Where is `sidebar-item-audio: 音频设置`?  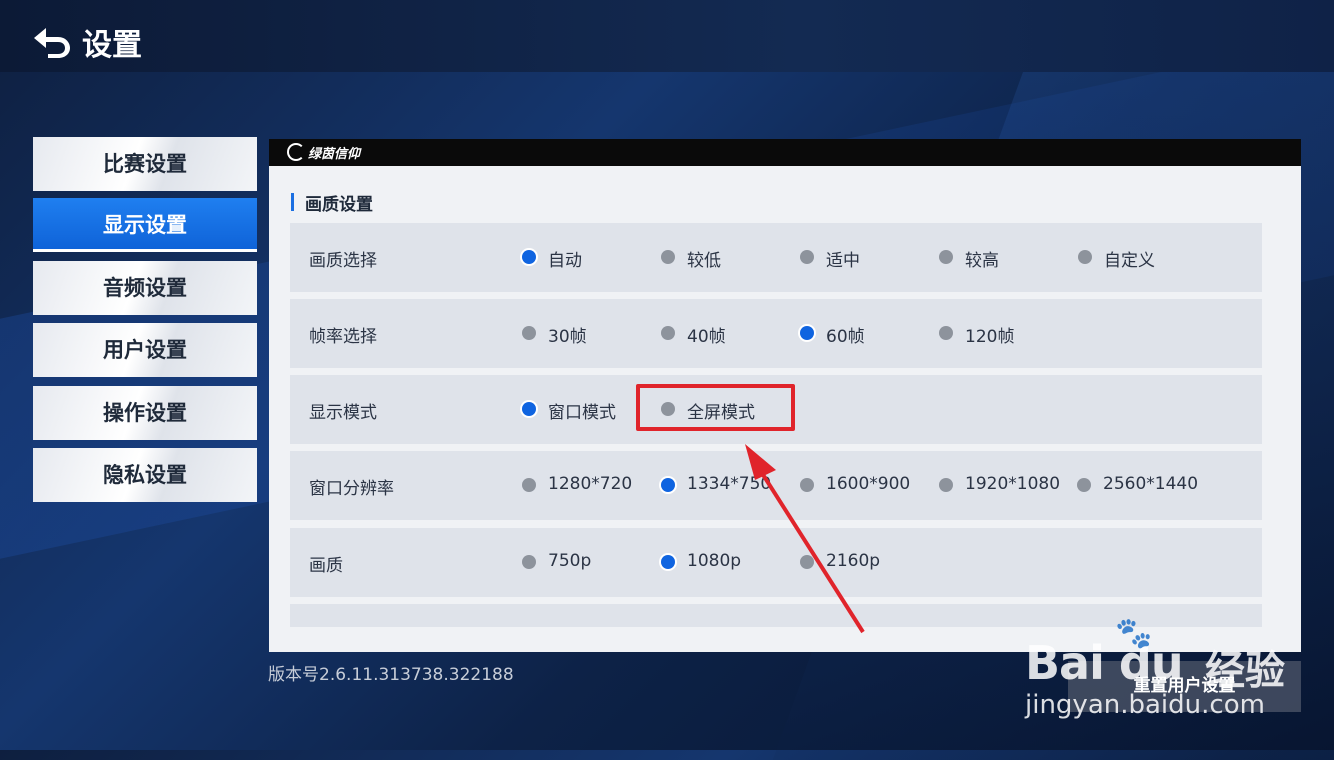 sidebar-item-audio: 音频设置 is located at coordinates (145, 288).